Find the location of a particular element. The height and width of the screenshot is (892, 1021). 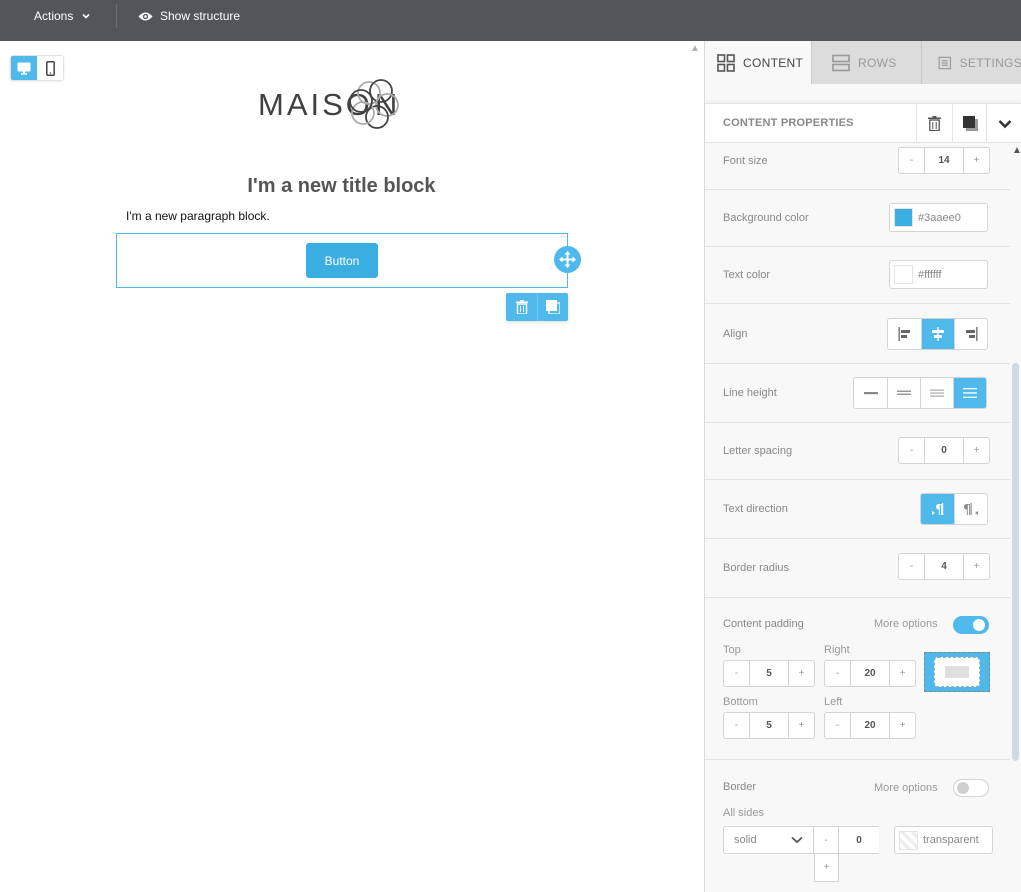

trash-icon is located at coordinates (521, 307).